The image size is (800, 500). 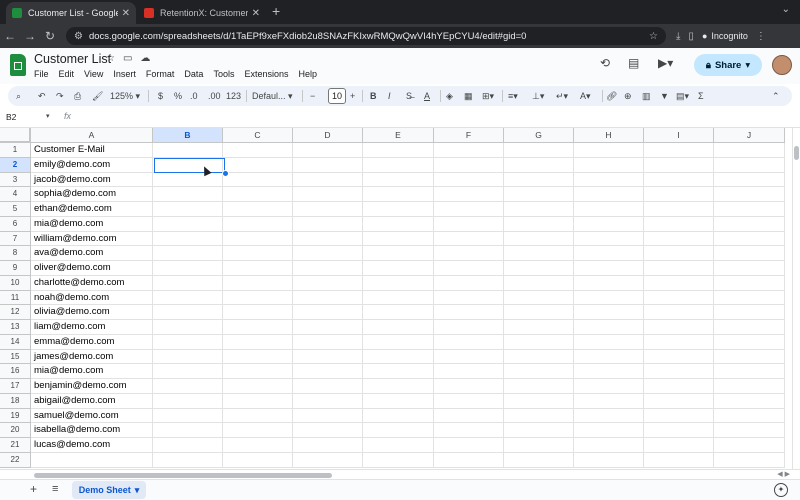 I want to click on cell-f3, so click(x=469, y=180).